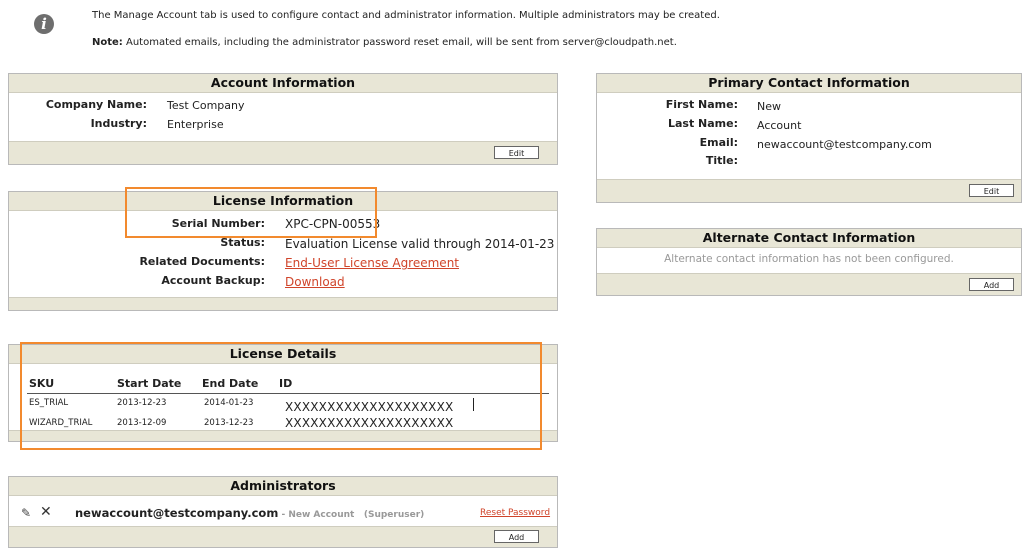 This screenshot has height=549, width=1023. Describe the element at coordinates (283, 303) in the screenshot. I see `license-footer` at that location.